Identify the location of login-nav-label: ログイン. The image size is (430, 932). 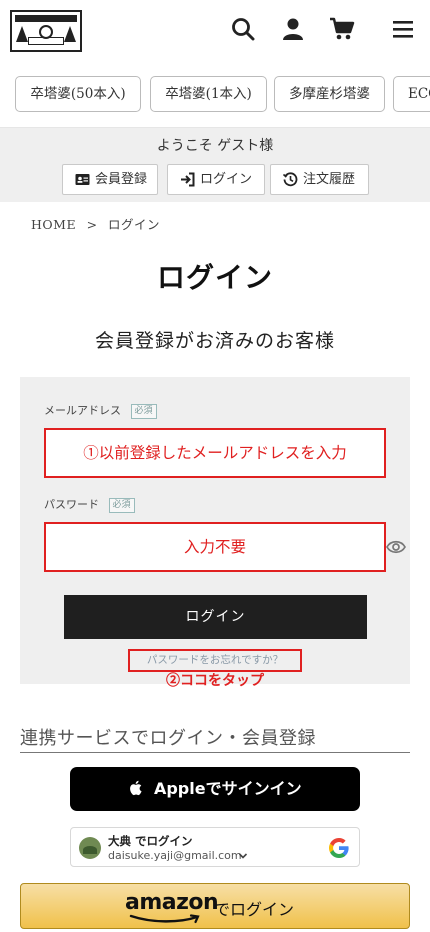
(226, 179).